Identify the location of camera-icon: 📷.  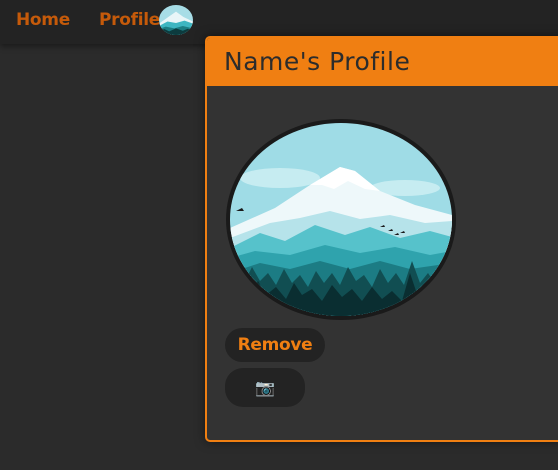
(265, 387).